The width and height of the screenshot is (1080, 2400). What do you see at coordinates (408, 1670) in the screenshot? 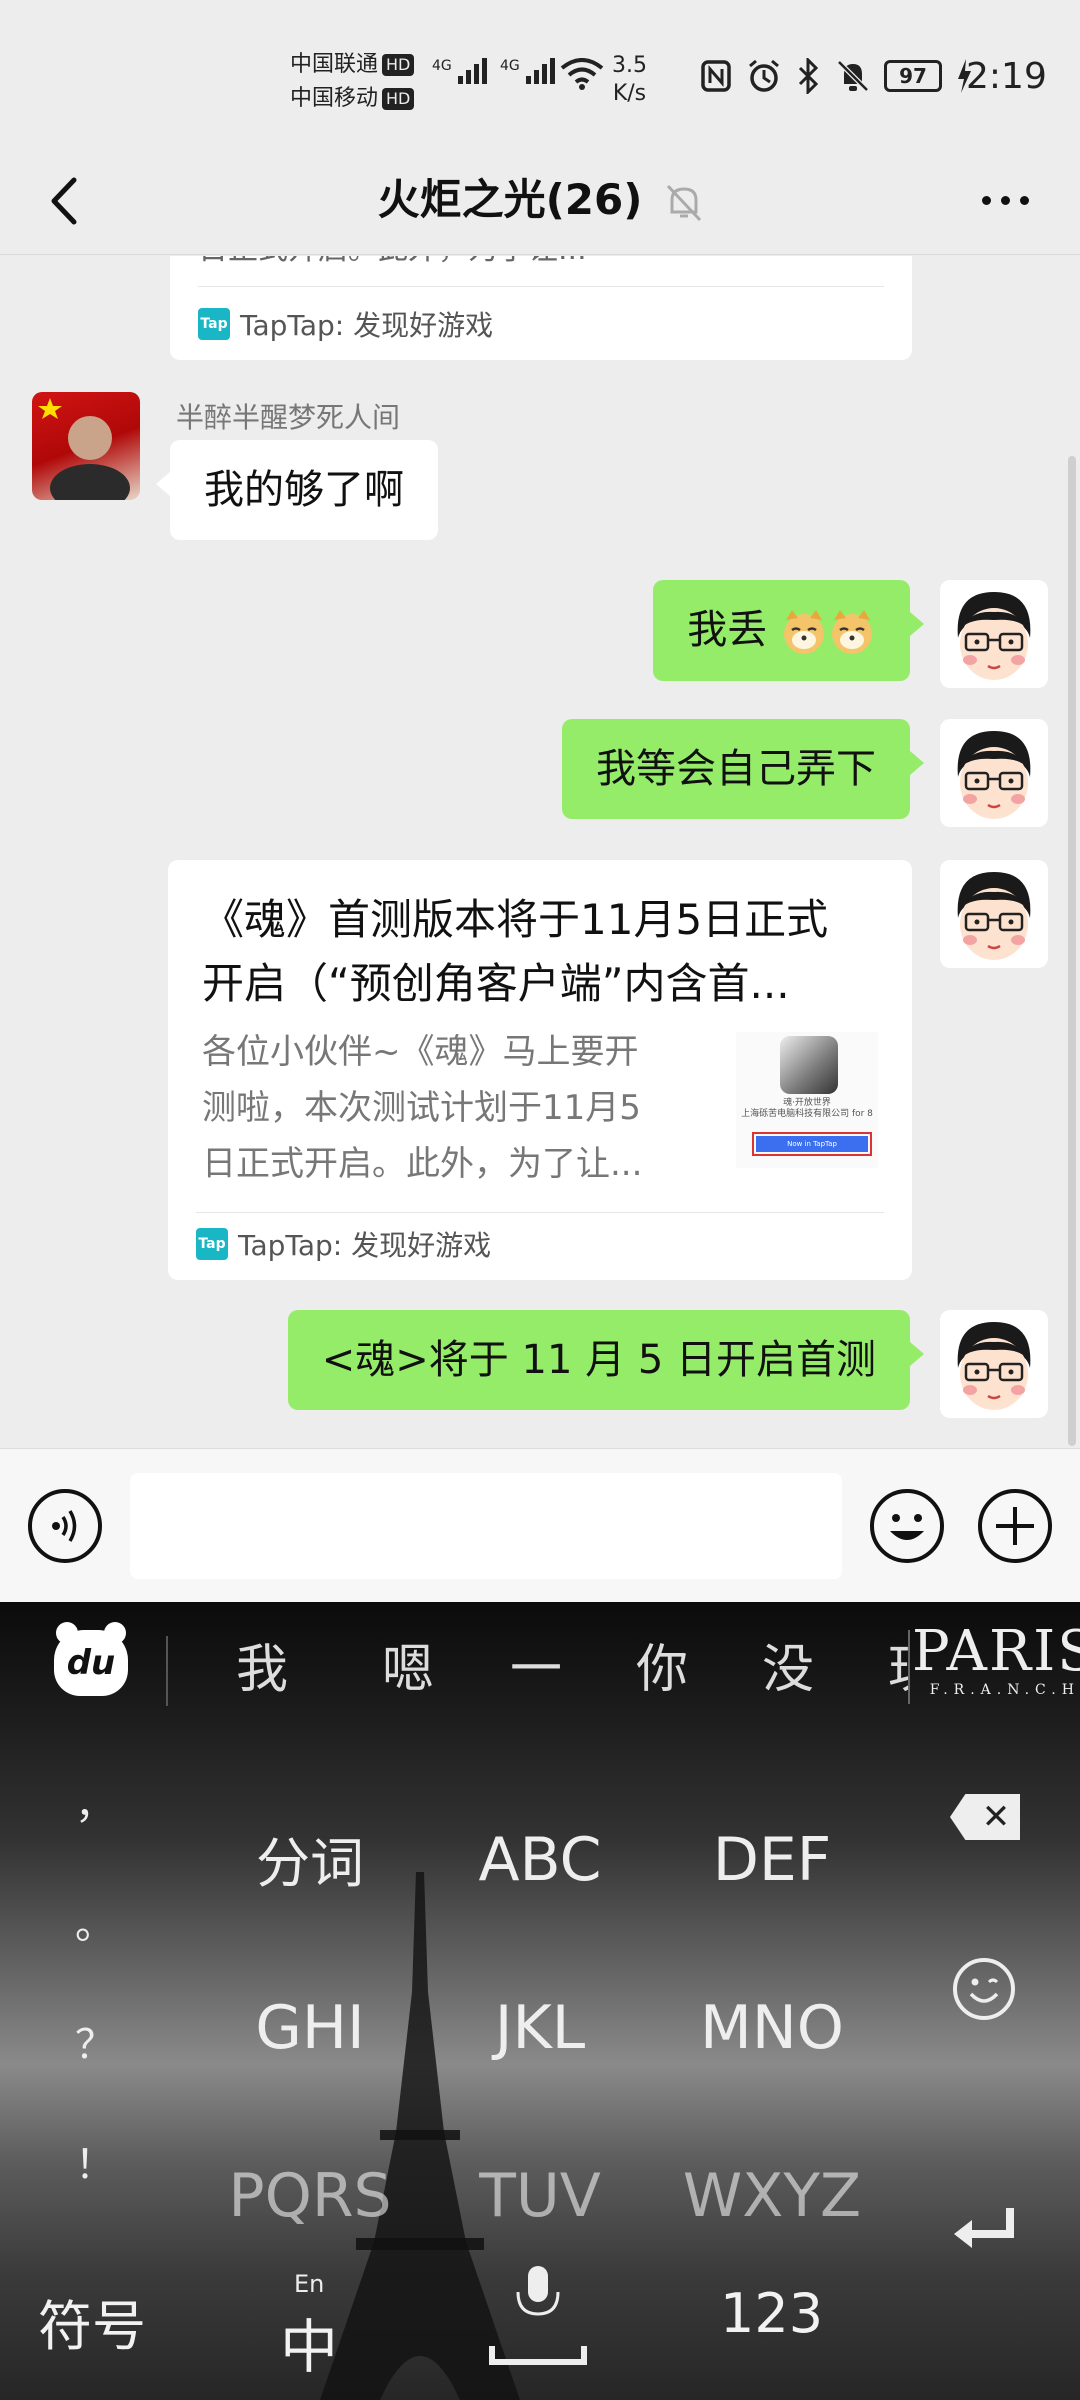
I see `candidate-word: 嗯` at bounding box center [408, 1670].